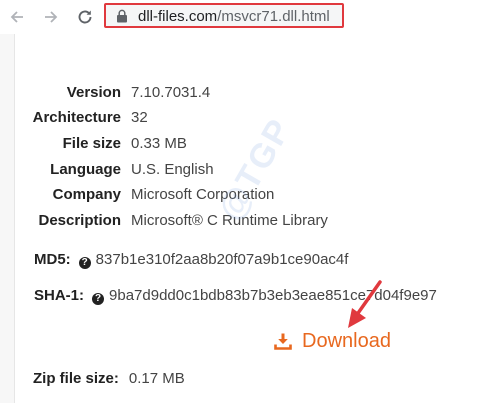  I want to click on lock-icon, so click(122, 16).